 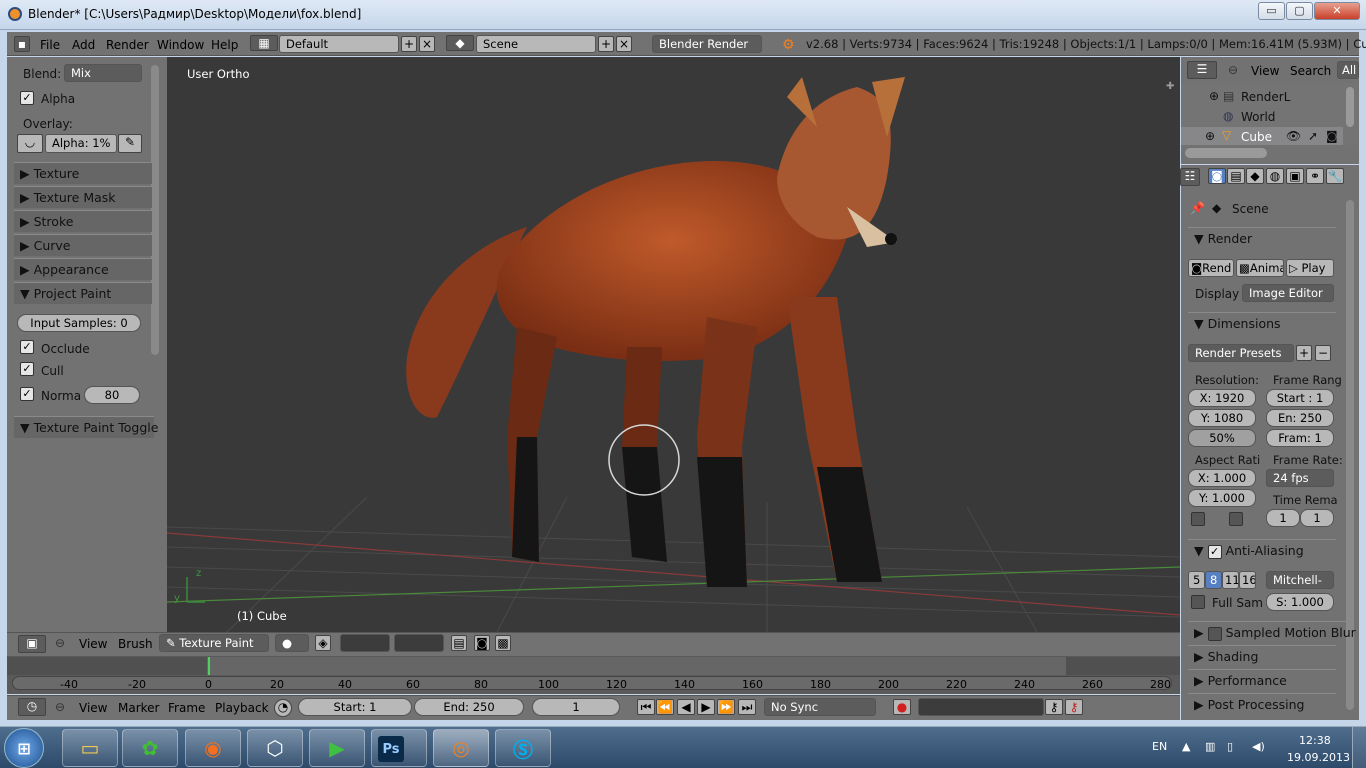 I want to click on scene-icon: ◆, so click(x=460, y=43).